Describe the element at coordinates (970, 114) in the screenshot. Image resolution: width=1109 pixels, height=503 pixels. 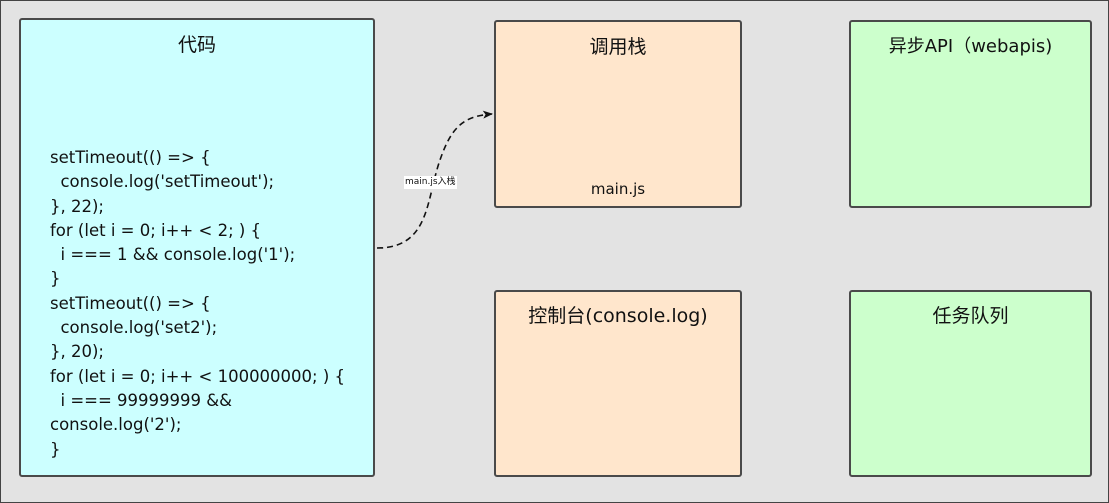
I see `web-apis-panel: 异步API（webapis)` at that location.